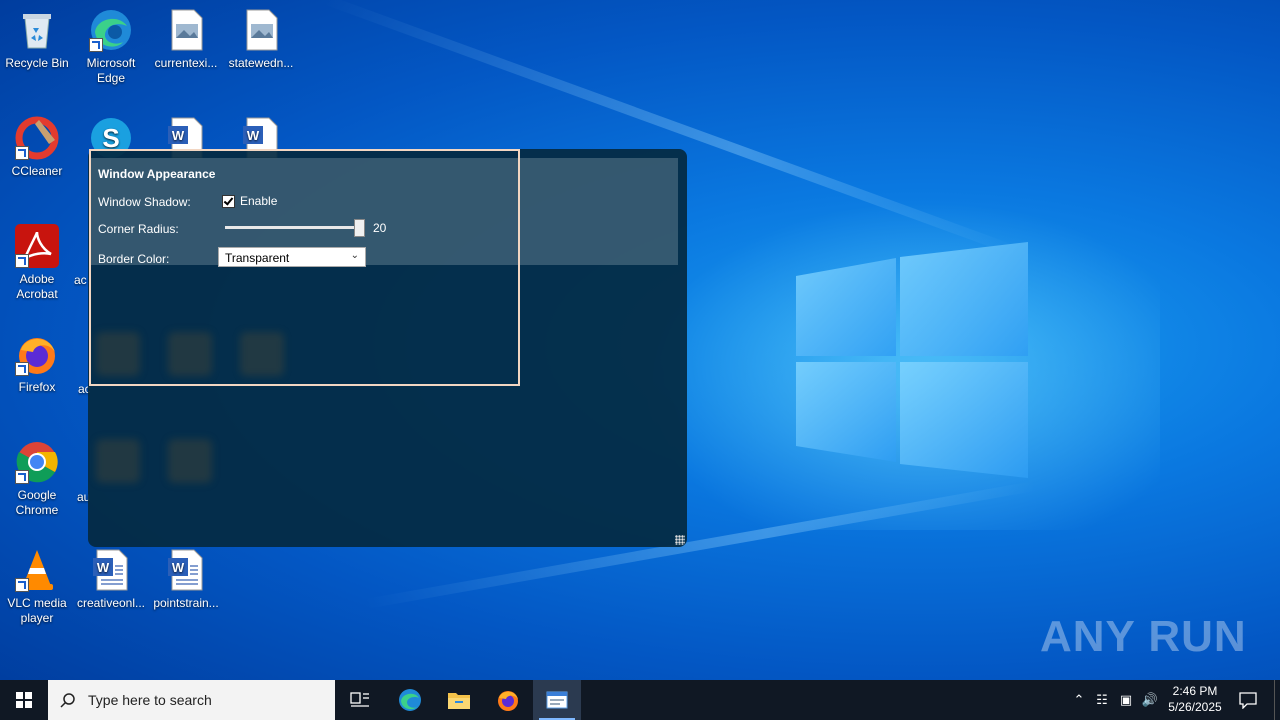 The height and width of the screenshot is (720, 1280). What do you see at coordinates (37, 138) in the screenshot?
I see `ccleaner-icon` at bounding box center [37, 138].